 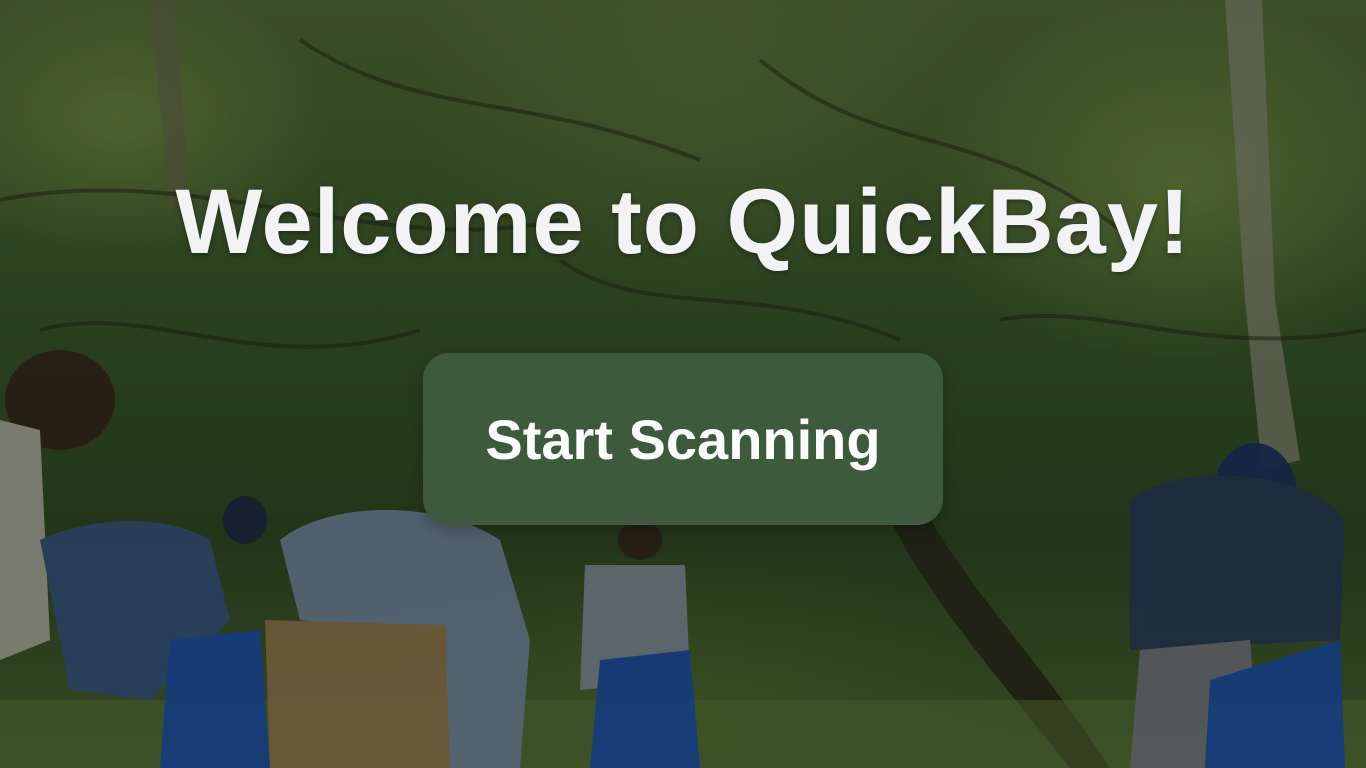 I want to click on page-title: Welcome to QuickBay!, so click(x=683, y=222).